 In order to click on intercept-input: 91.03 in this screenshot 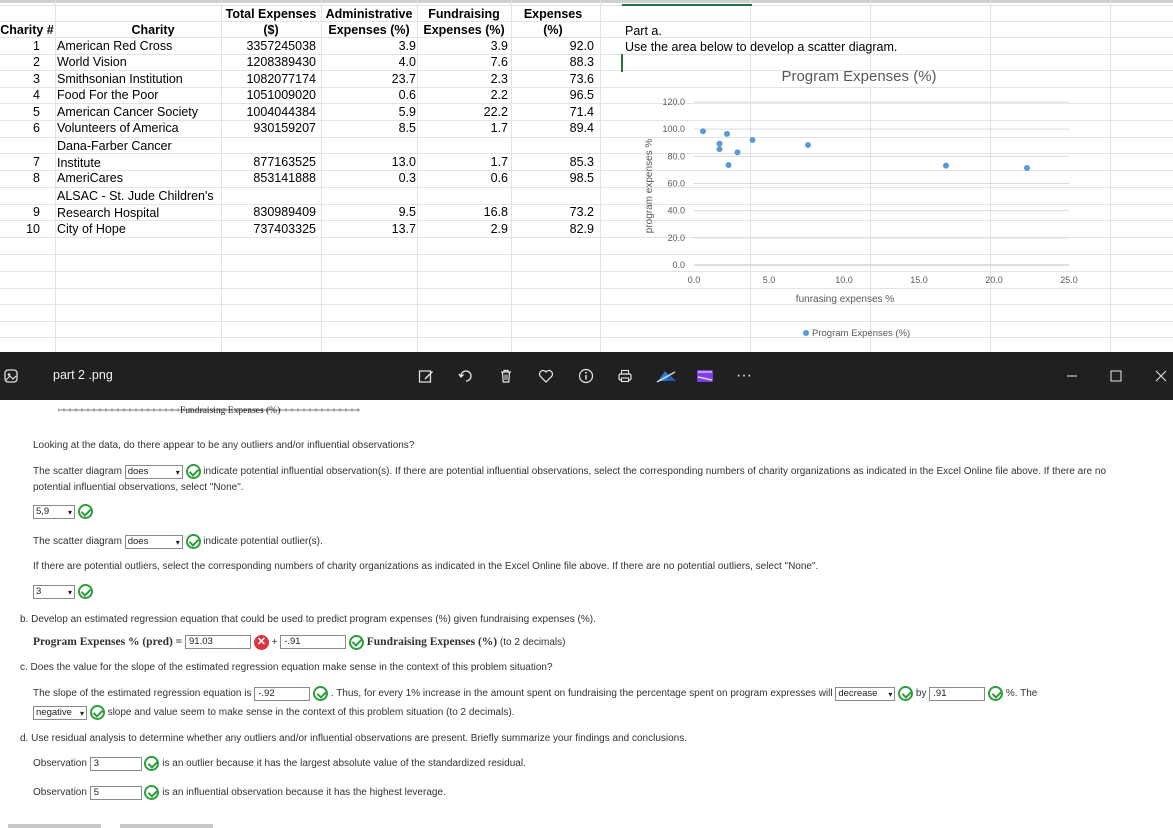, I will do `click(218, 642)`.